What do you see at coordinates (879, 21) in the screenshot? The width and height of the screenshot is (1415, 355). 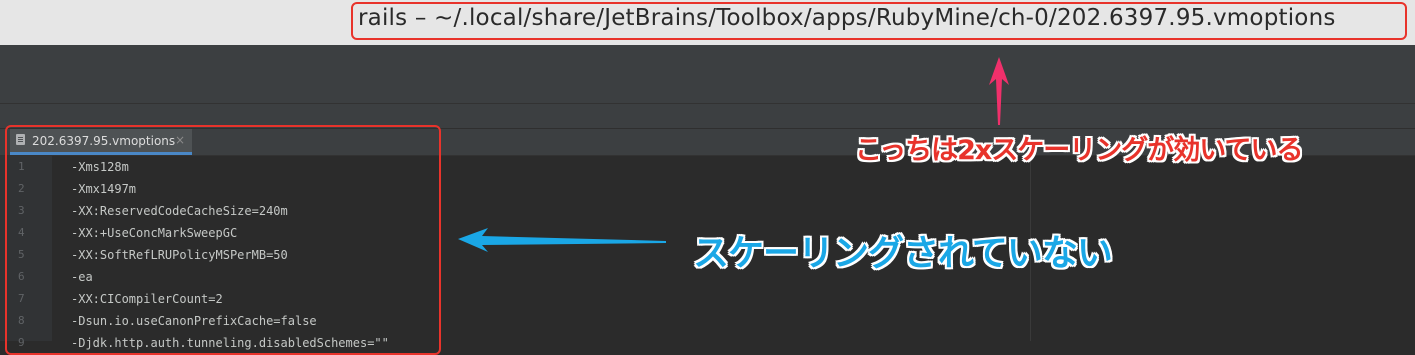 I see `title-highlight-box` at bounding box center [879, 21].